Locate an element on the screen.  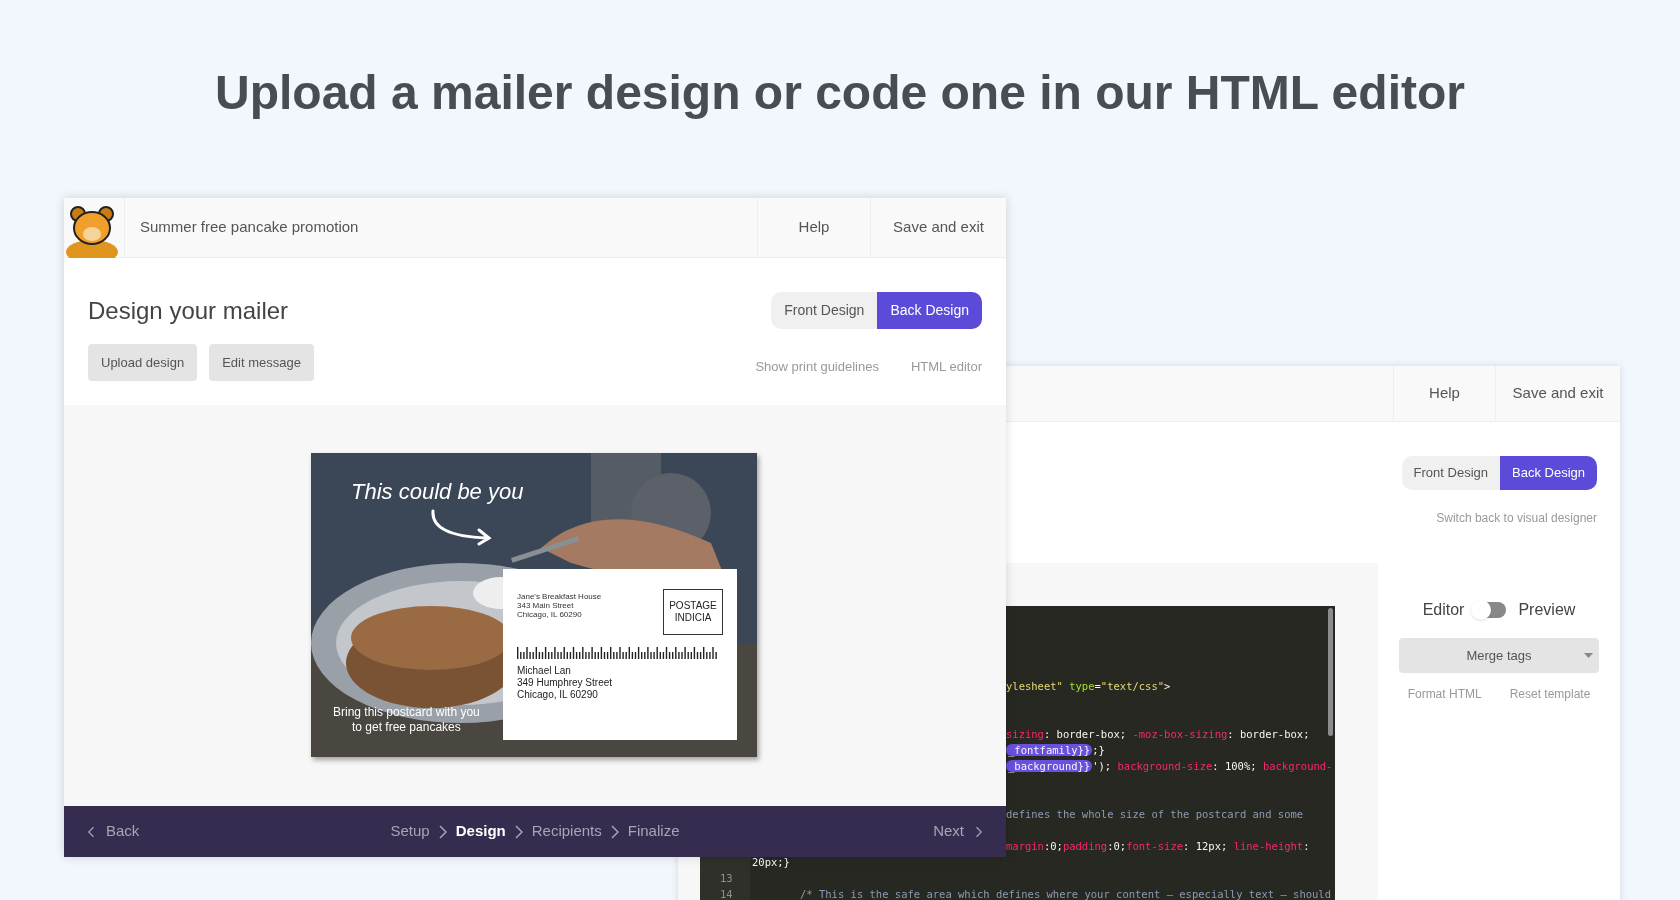
code-line: _fontfamily}} ;} is located at coordinates (1055, 750).